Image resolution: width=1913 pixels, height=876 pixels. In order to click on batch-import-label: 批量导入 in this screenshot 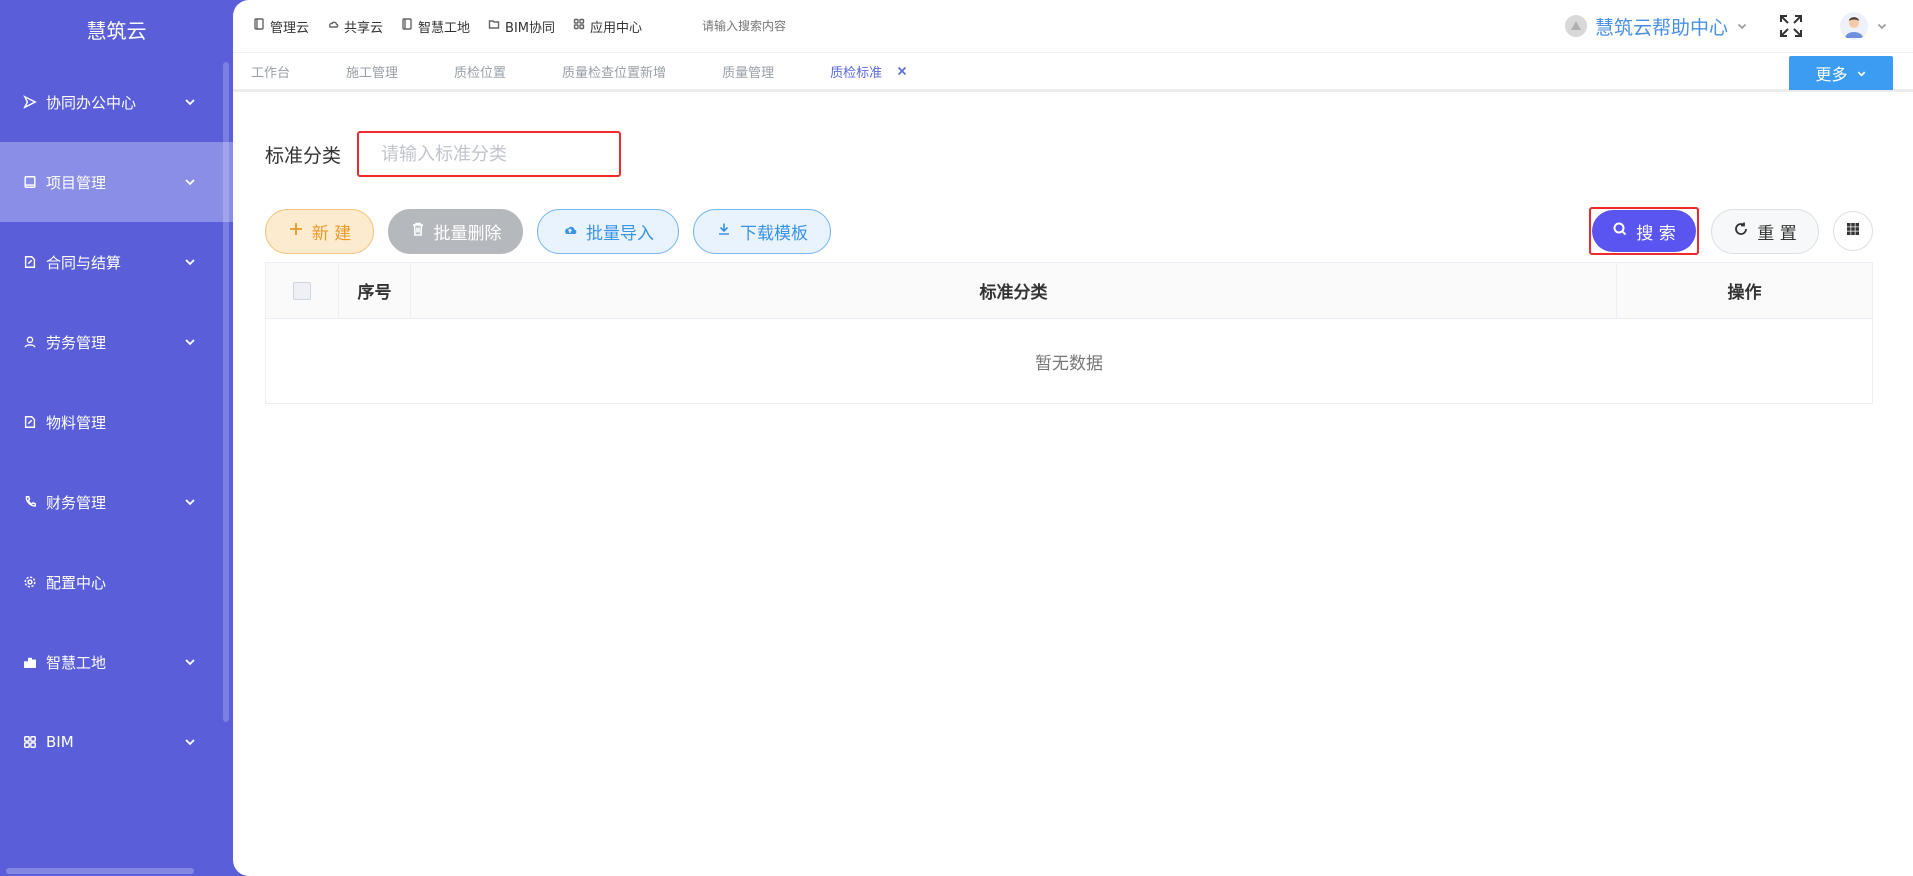, I will do `click(620, 233)`.